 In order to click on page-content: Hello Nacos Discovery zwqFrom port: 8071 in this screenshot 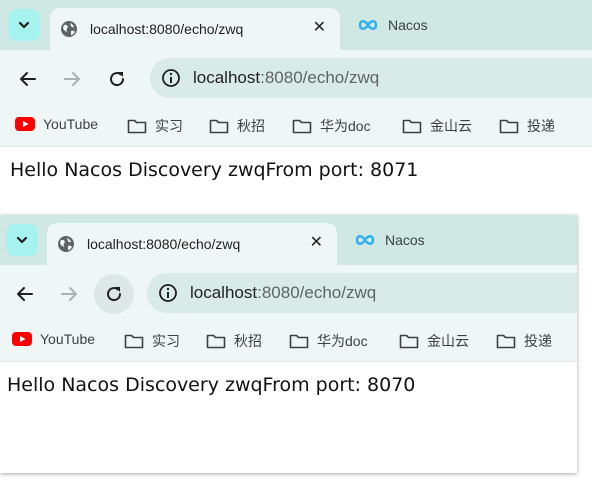, I will do `click(296, 173)`.